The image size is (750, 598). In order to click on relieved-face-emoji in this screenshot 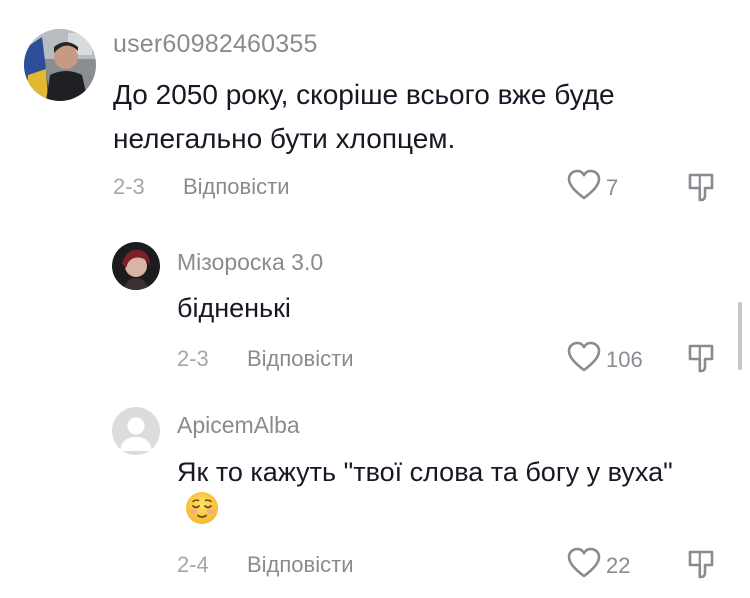, I will do `click(202, 514)`.